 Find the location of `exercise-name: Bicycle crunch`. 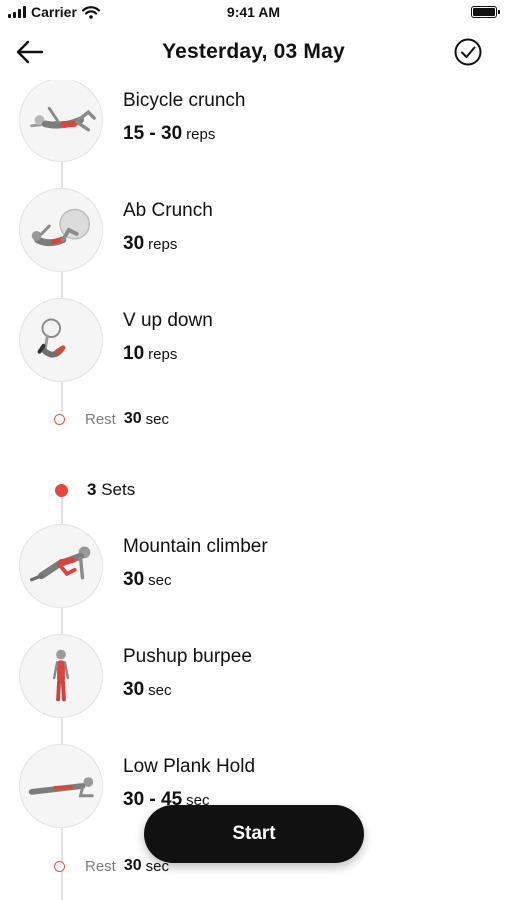

exercise-name: Bicycle crunch is located at coordinates (184, 100).